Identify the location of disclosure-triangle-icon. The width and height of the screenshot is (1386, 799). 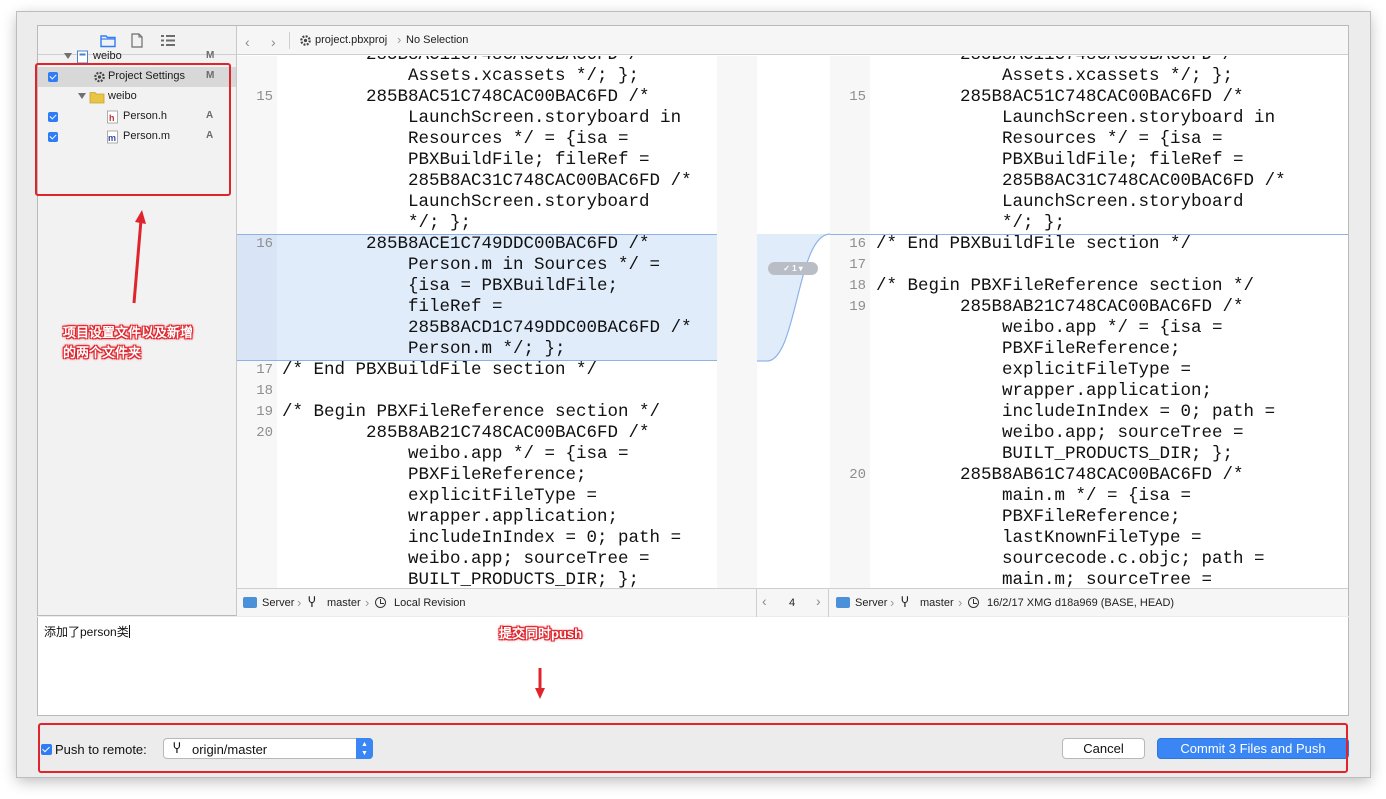
(68, 56).